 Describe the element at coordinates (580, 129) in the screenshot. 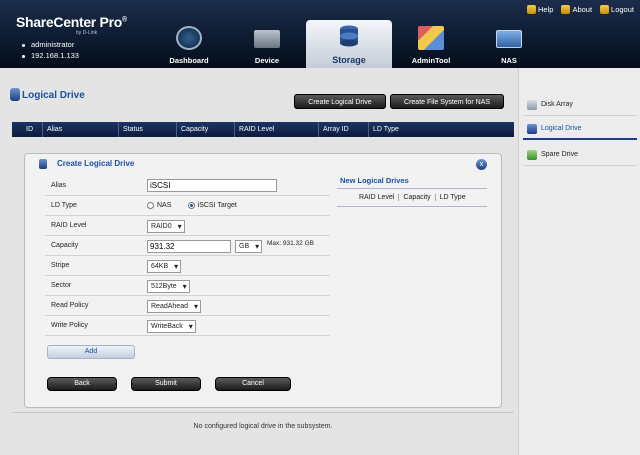

I see `sidebar-item-logical-drive: Logical Drive` at that location.